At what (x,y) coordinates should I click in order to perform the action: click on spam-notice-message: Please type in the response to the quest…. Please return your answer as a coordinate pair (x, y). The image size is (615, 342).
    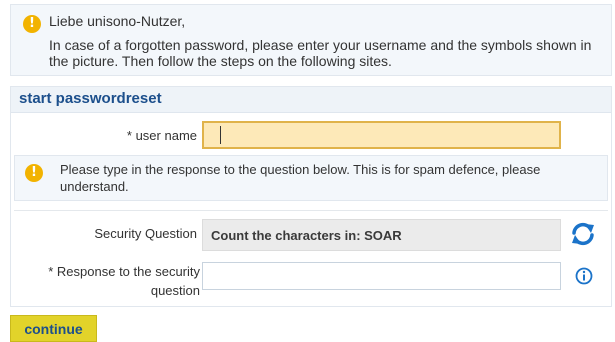
    Looking at the image, I should click on (300, 178).